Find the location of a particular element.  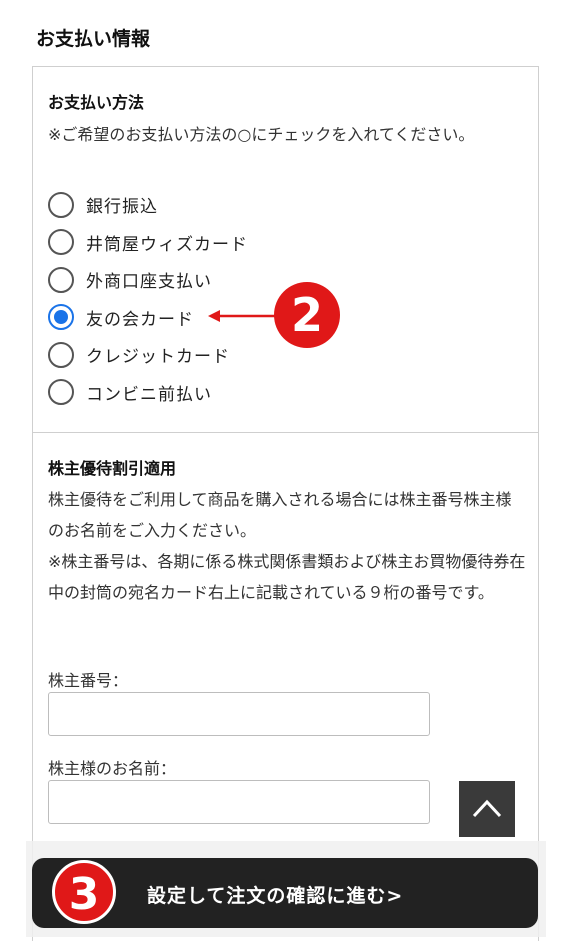

shareholder-number-label: 株主番号： is located at coordinates (88, 680).